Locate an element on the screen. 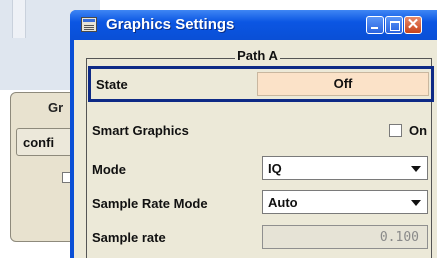 Image resolution: width=437 pixels, height=258 pixels. state-label: State is located at coordinates (112, 84).